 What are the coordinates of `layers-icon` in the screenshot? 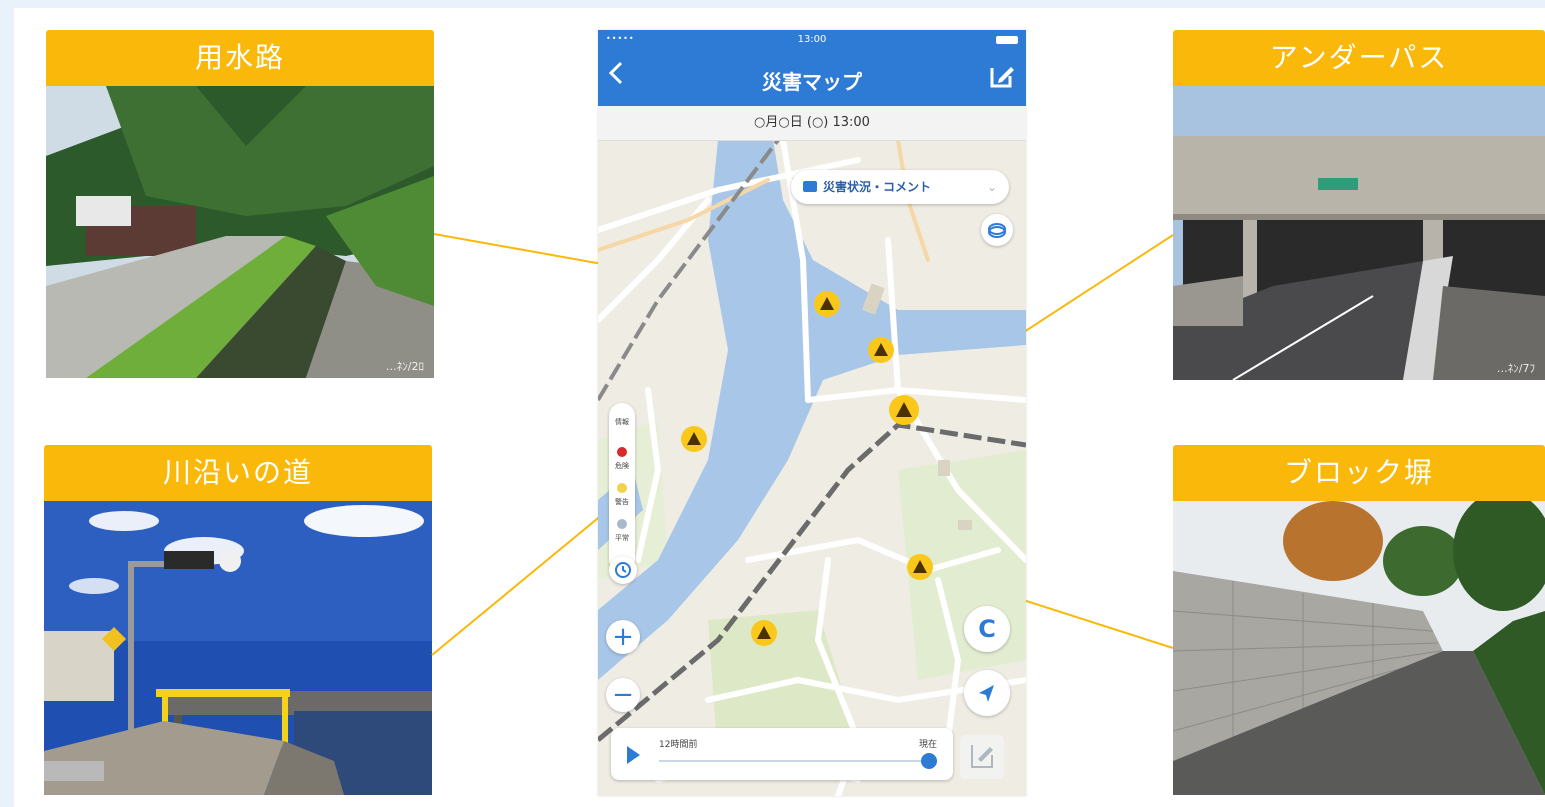 It's located at (997, 230).